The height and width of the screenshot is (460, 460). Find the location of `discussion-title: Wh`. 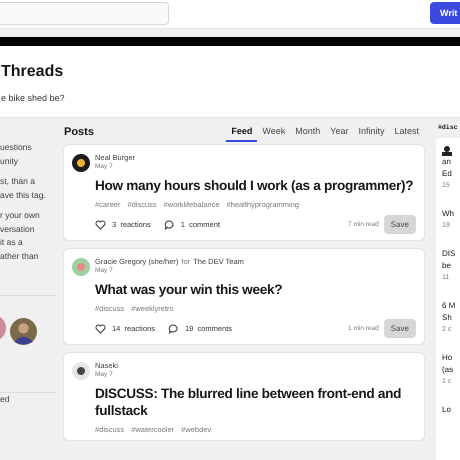

discussion-title: Wh is located at coordinates (448, 214).